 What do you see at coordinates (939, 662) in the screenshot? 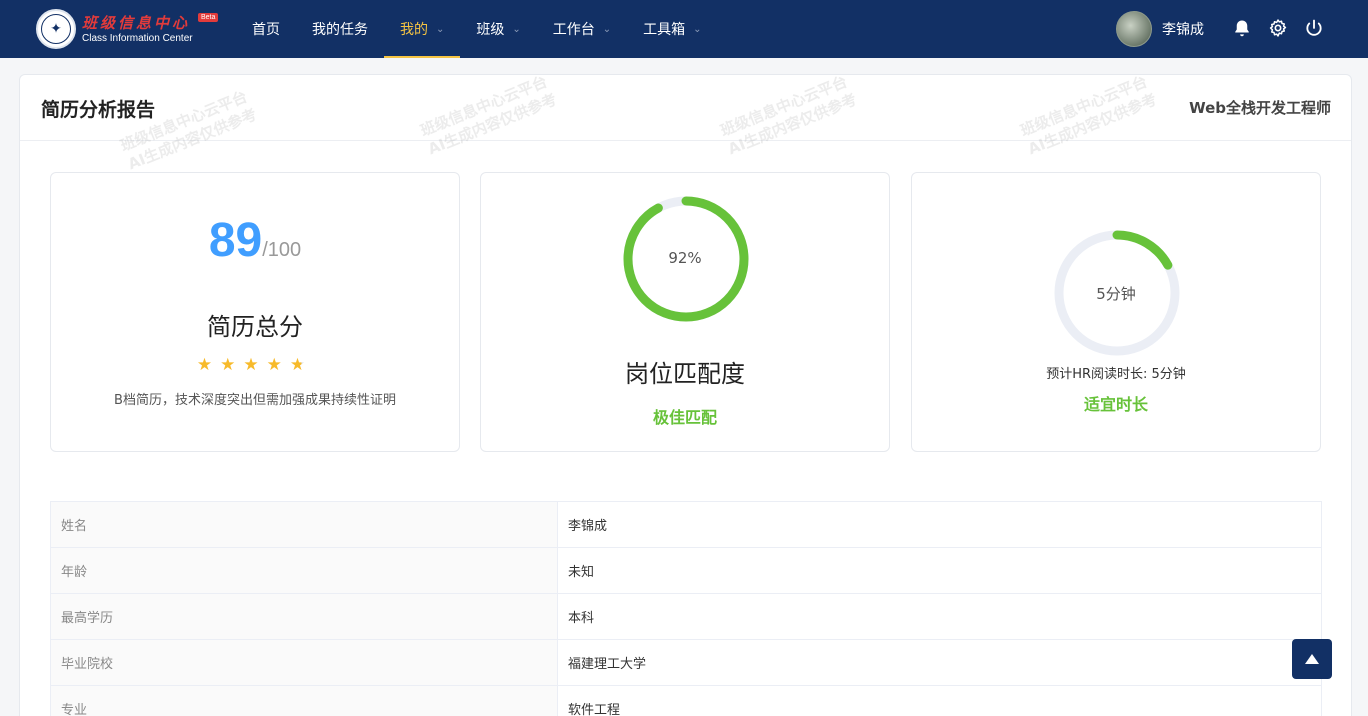
I see `info-value: 福建理工大学` at bounding box center [939, 662].